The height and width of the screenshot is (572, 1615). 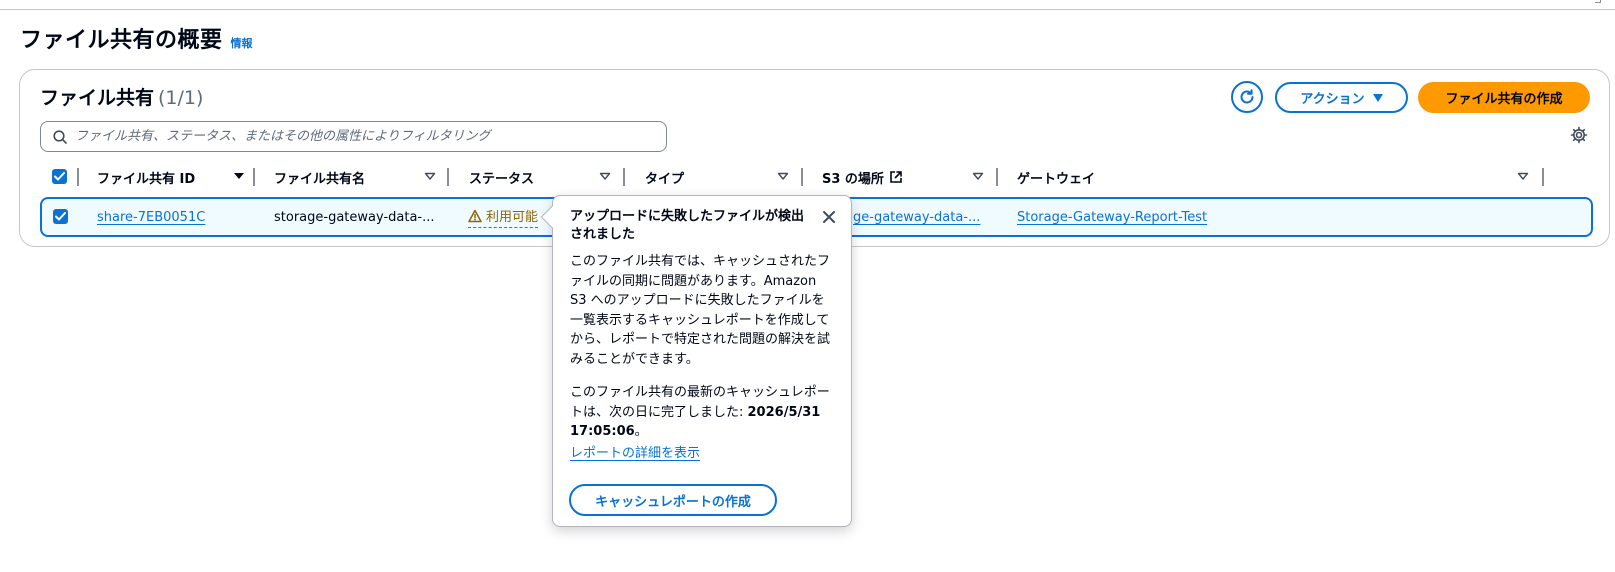 I want to click on column-header-label: S3 の場所, so click(x=853, y=179).